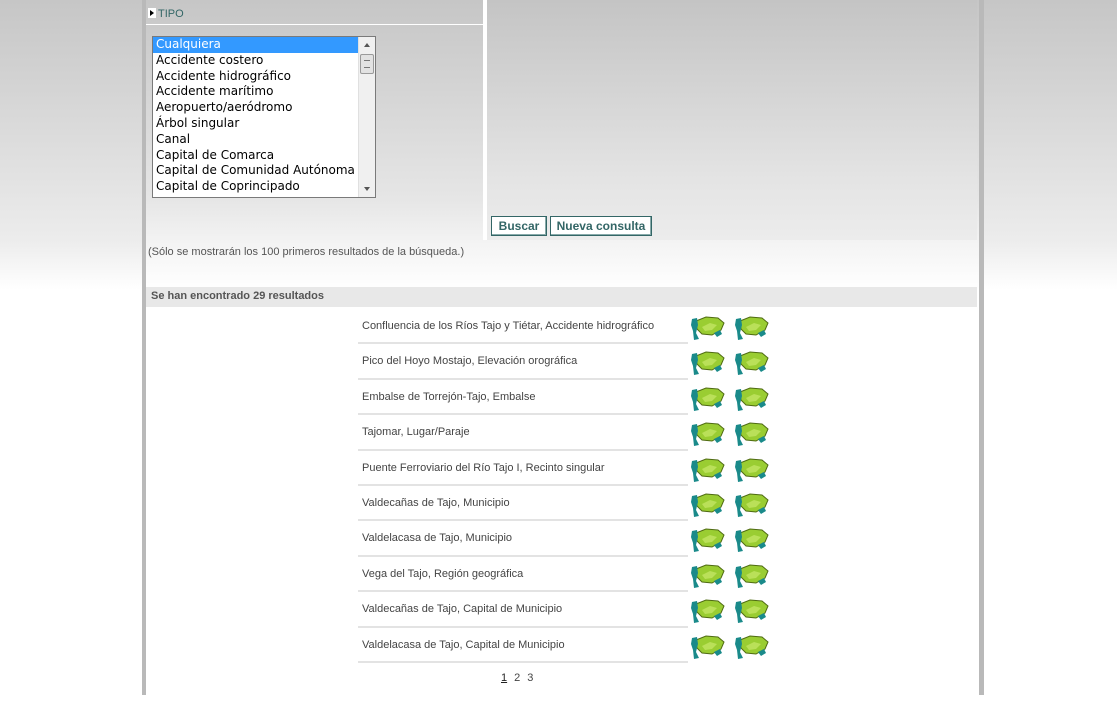 This screenshot has height=707, width=1117. I want to click on pane-divider, so click(485, 120).